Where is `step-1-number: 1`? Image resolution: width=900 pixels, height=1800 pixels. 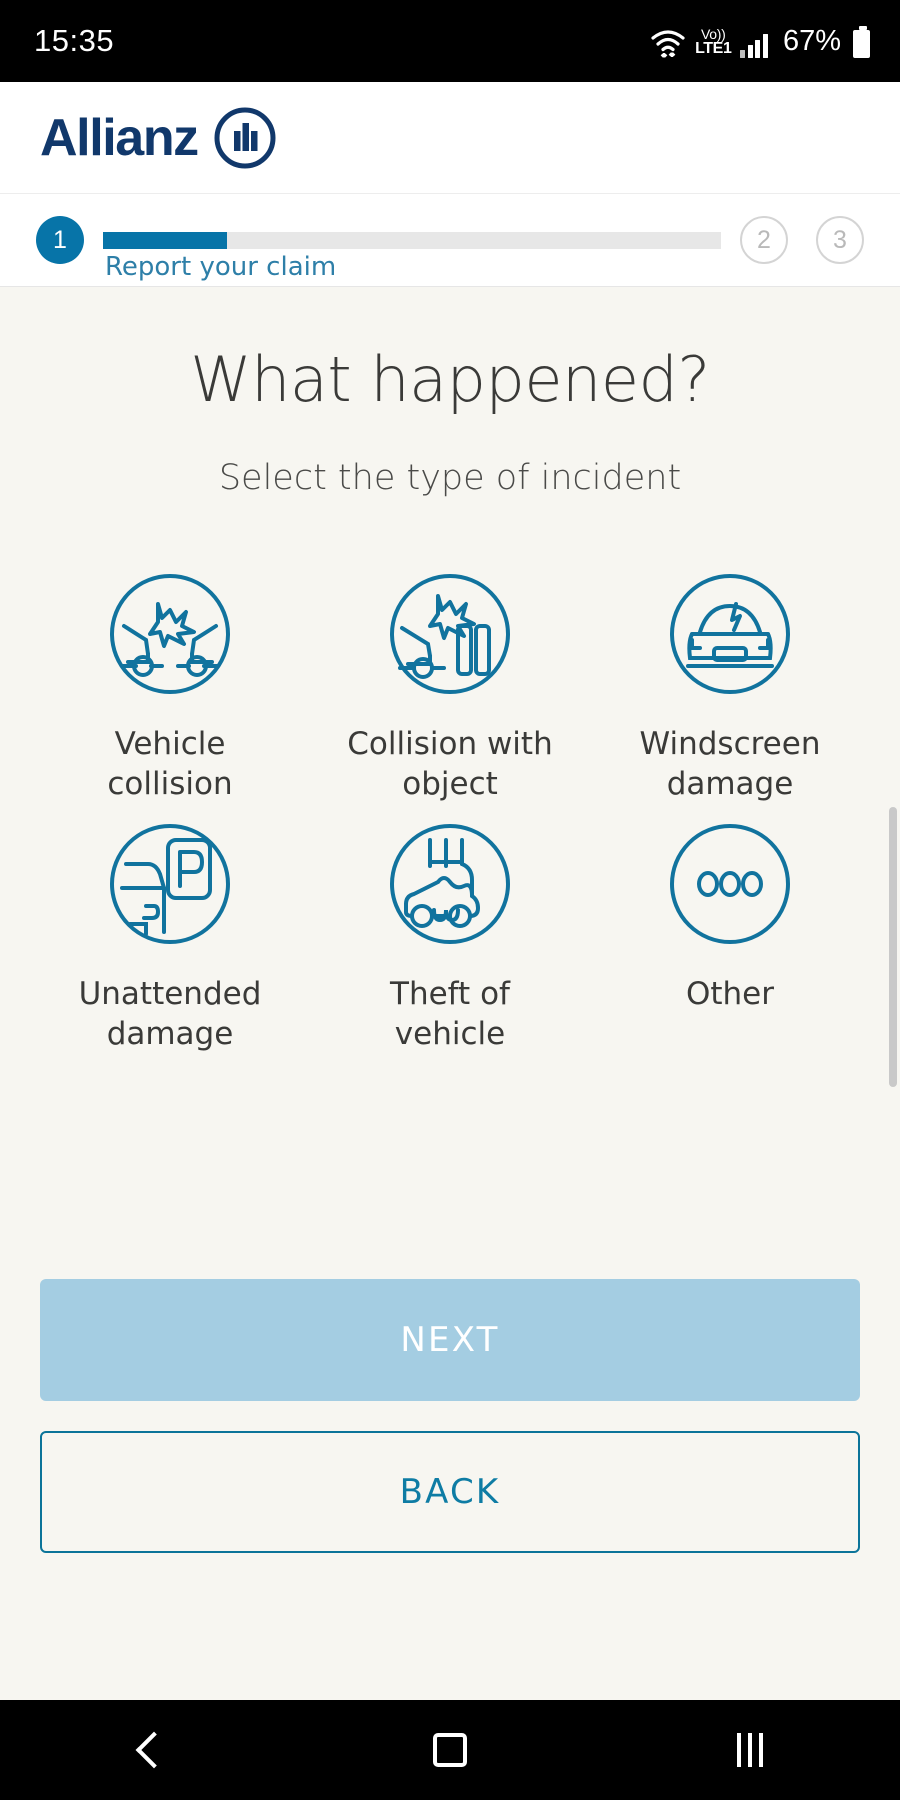 step-1-number: 1 is located at coordinates (60, 239).